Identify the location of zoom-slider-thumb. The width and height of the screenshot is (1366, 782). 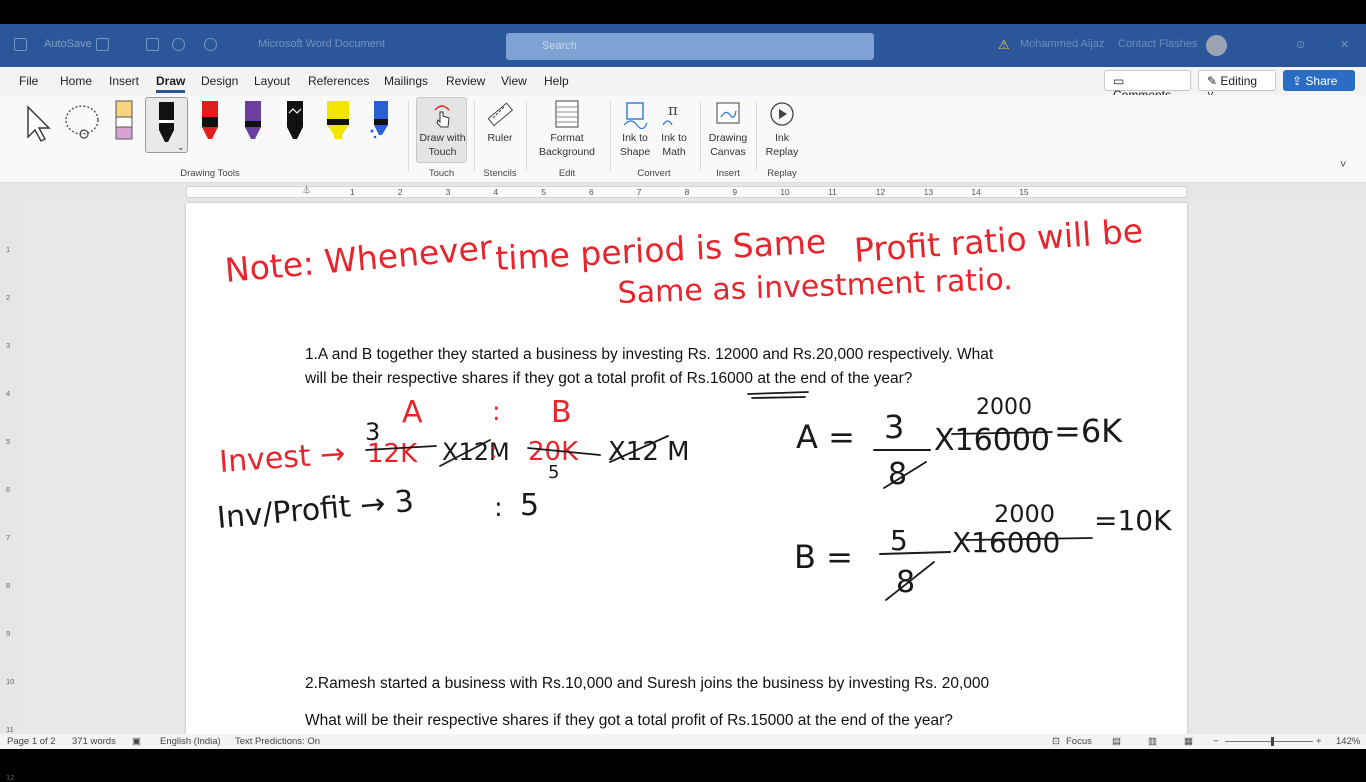
(1272, 741).